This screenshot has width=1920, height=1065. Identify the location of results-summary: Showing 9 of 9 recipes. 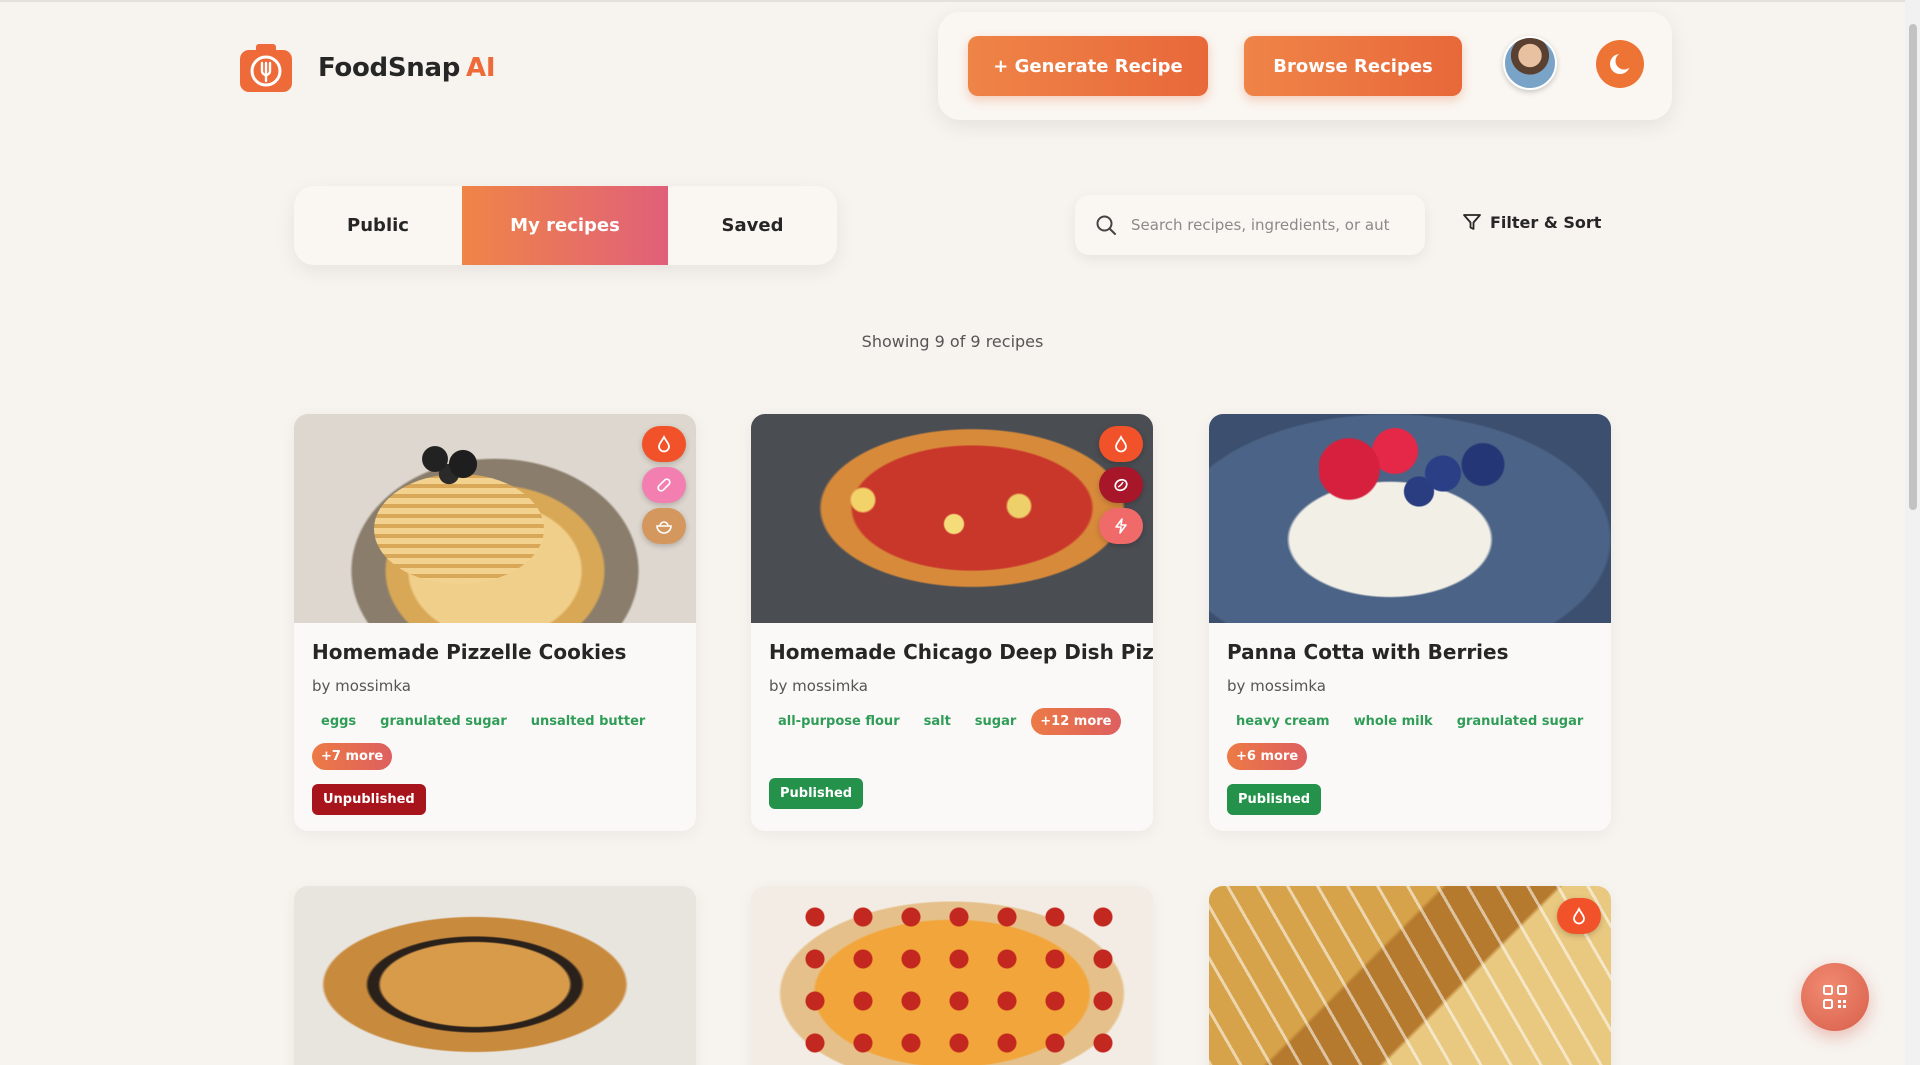
(952, 341).